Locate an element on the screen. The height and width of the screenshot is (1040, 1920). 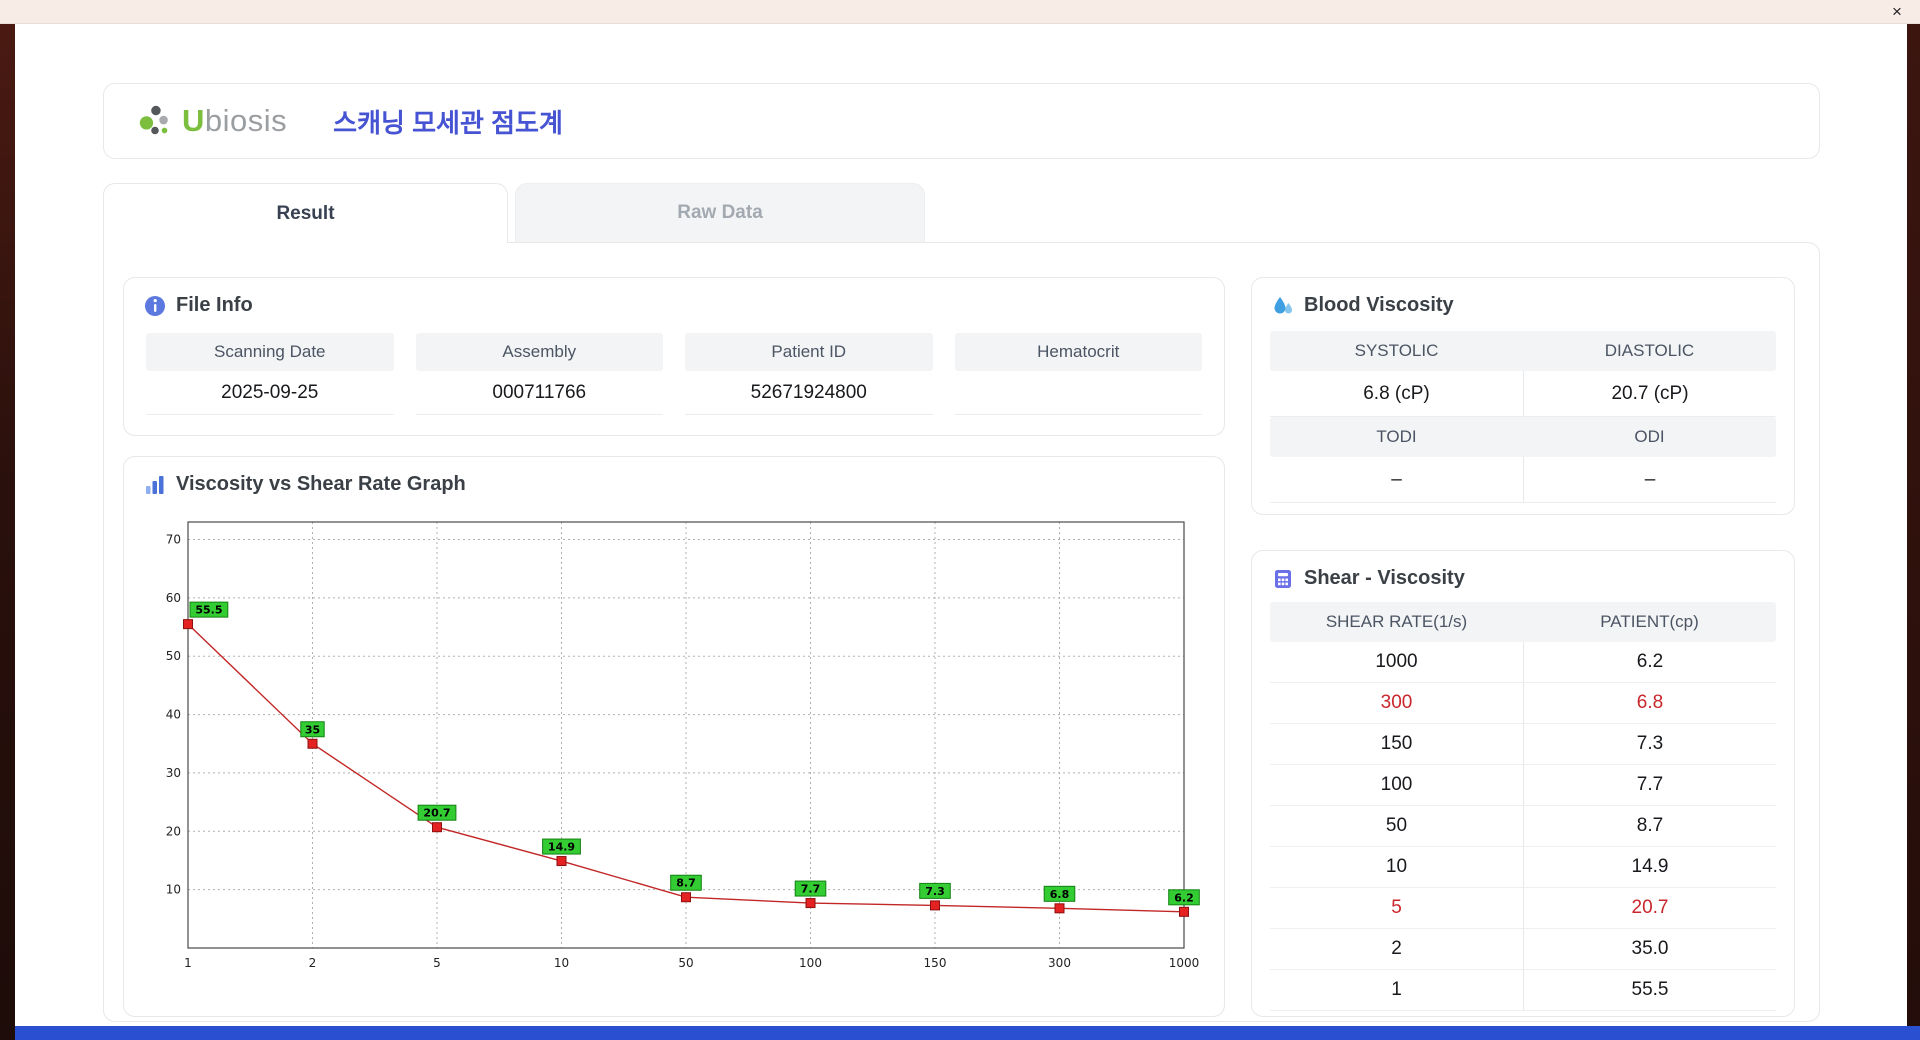
field-label: Patient ID is located at coordinates (809, 352).